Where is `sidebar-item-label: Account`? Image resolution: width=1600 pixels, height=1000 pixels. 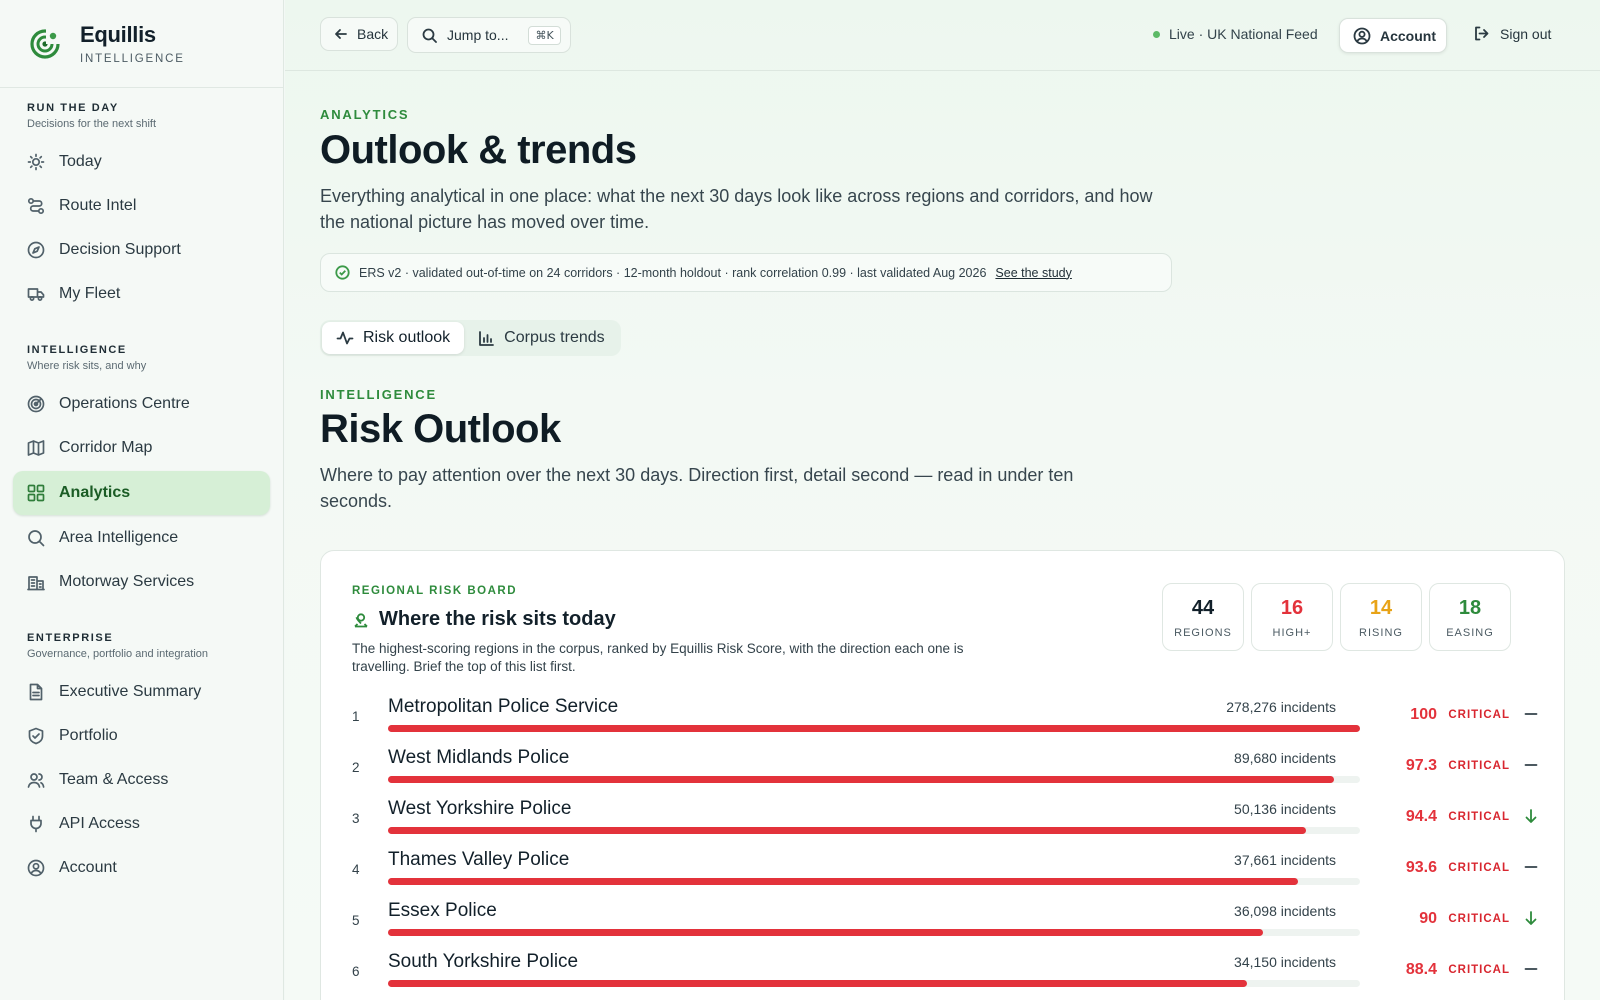
sidebar-item-label: Account is located at coordinates (88, 867).